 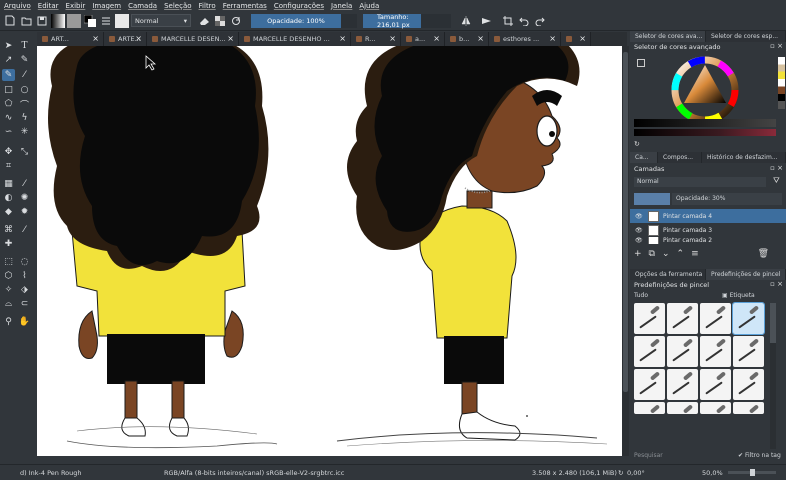 What do you see at coordinates (106, 21) in the screenshot?
I see `brush-settings-icon` at bounding box center [106, 21].